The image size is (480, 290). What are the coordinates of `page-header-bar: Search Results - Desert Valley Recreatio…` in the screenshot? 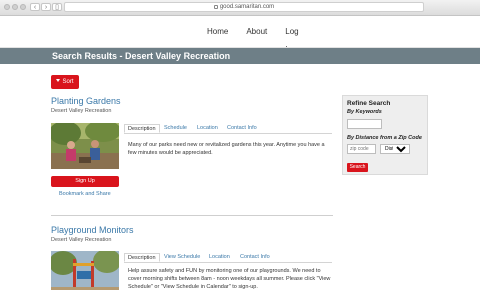 It's located at (240, 56).